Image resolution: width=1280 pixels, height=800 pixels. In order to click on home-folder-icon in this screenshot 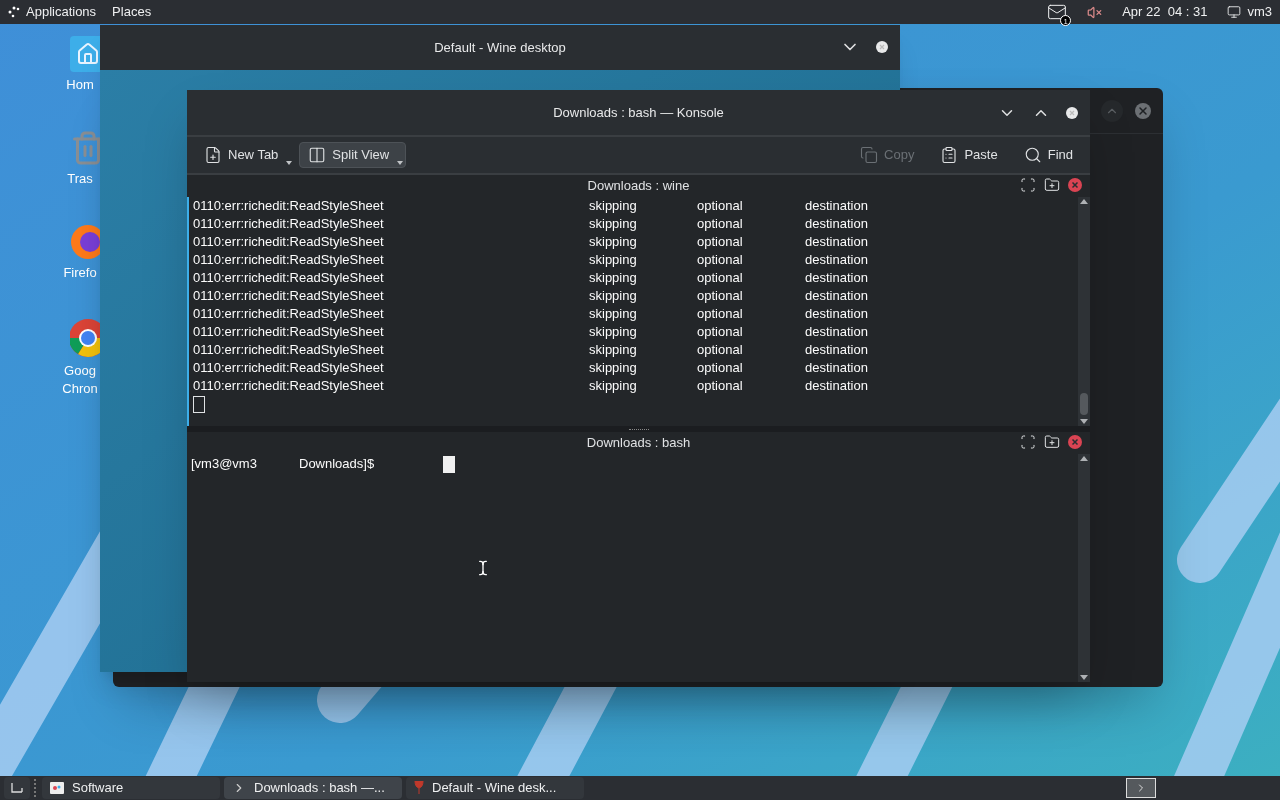, I will do `click(85, 54)`.